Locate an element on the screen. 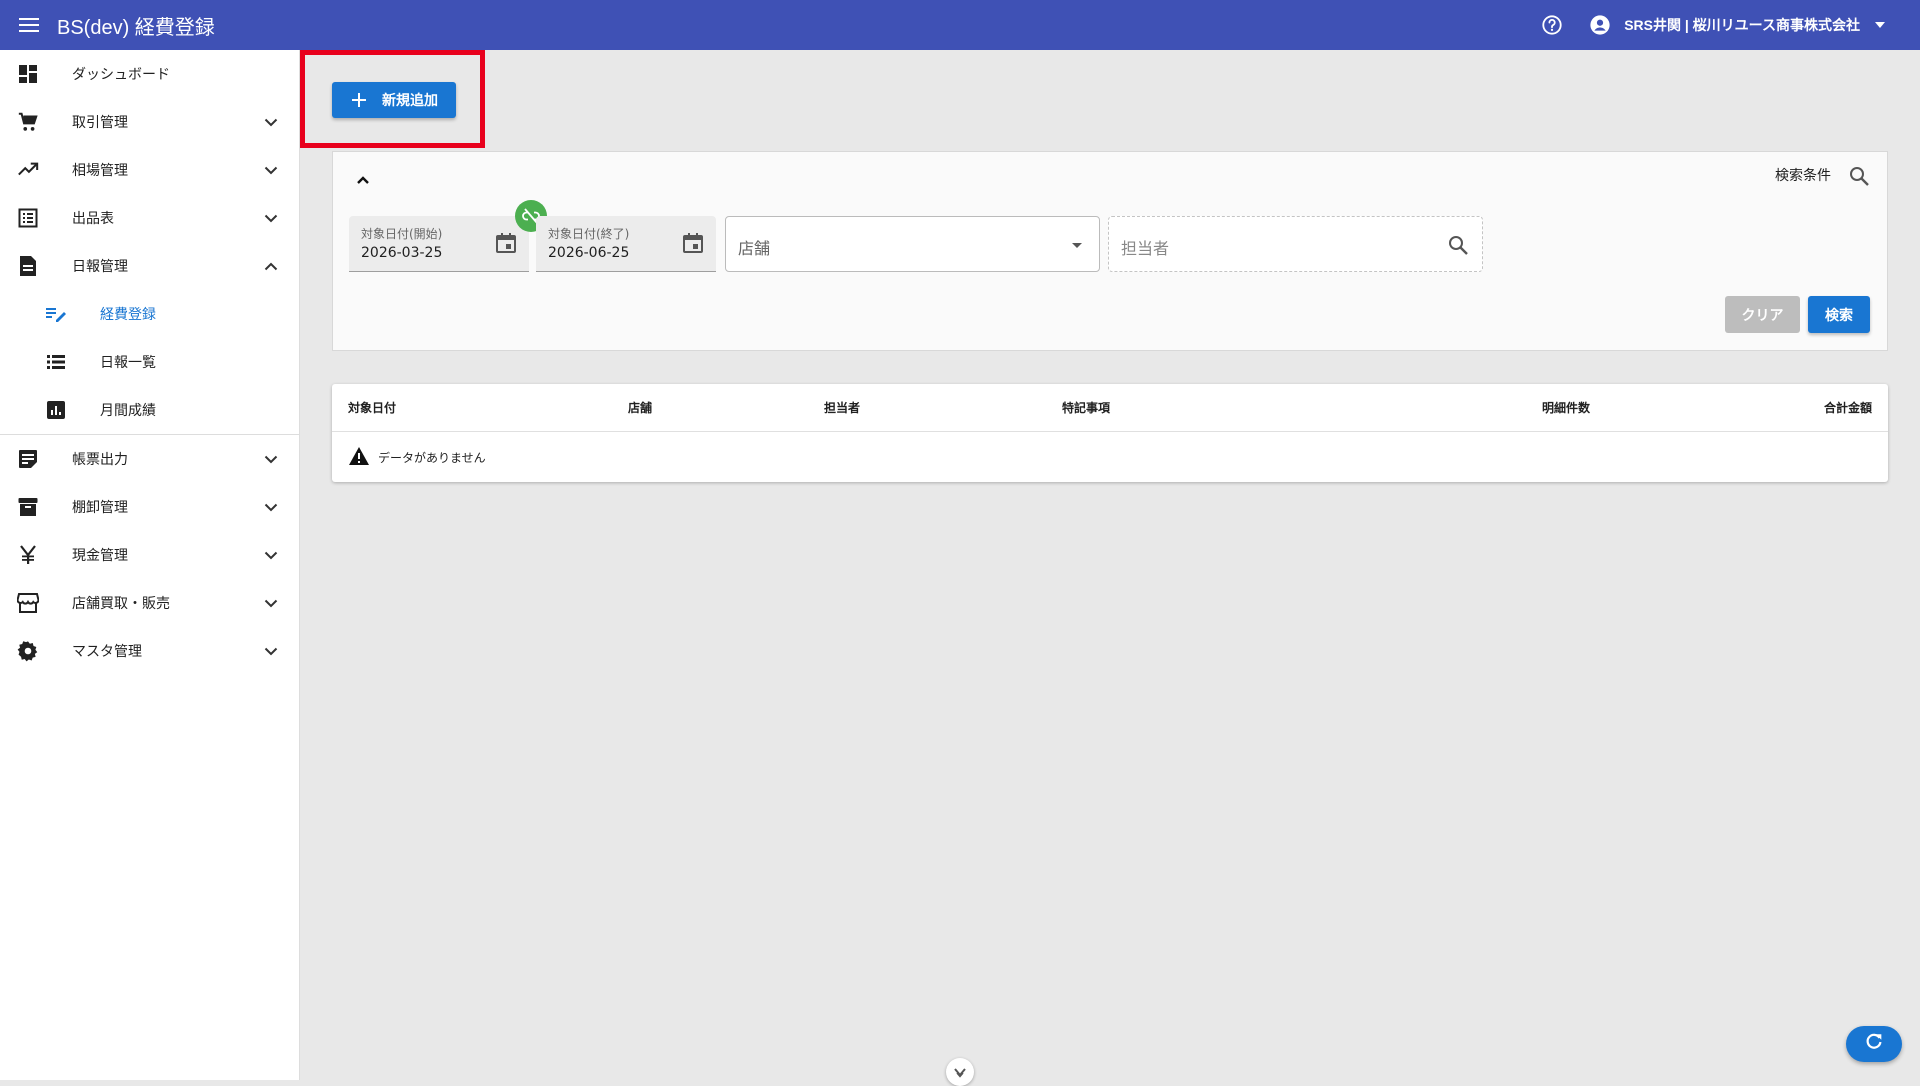  sidebar-item-transactions: 取引管理 is located at coordinates (149, 122).